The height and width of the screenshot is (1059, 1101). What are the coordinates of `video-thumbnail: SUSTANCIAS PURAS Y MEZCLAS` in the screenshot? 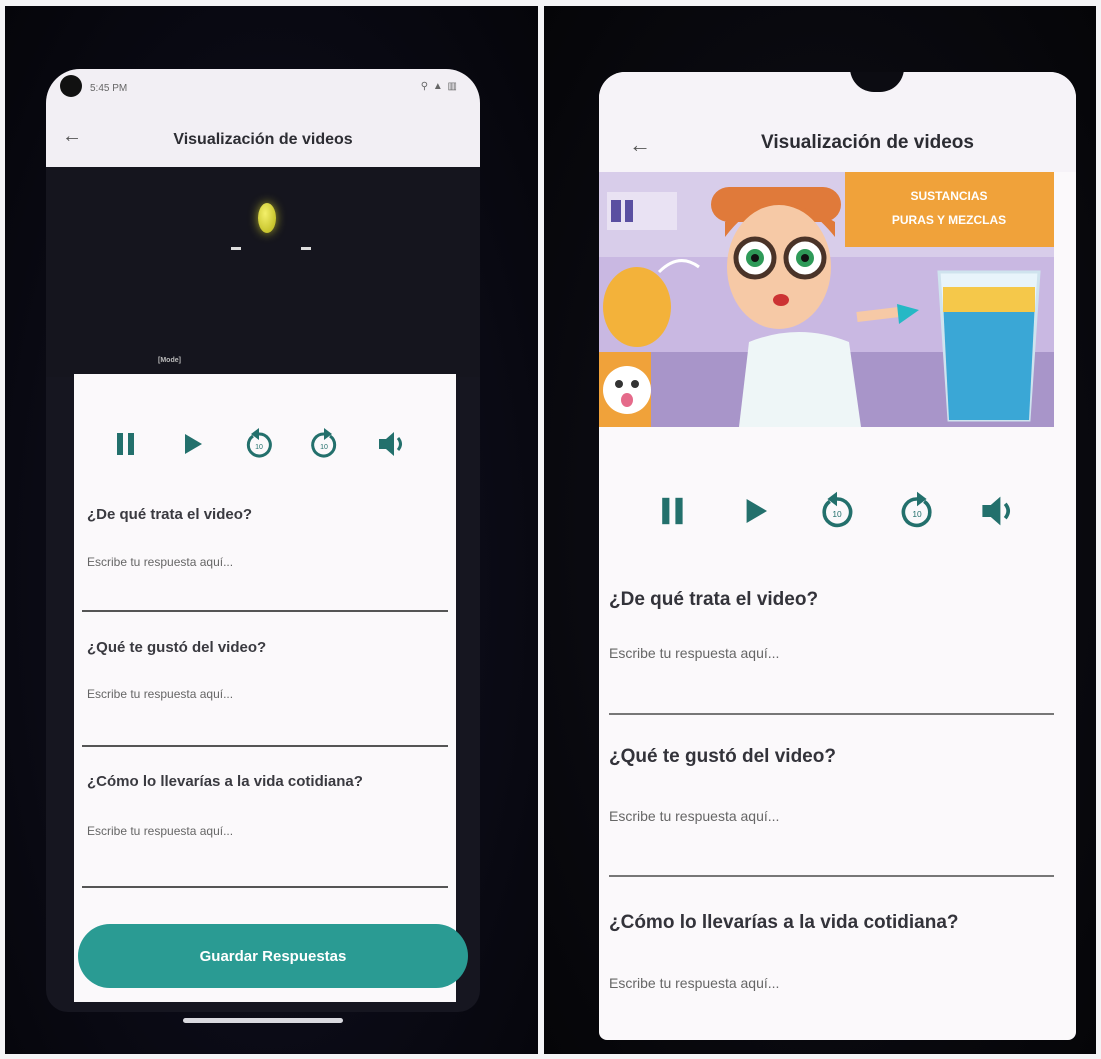 It's located at (826, 299).